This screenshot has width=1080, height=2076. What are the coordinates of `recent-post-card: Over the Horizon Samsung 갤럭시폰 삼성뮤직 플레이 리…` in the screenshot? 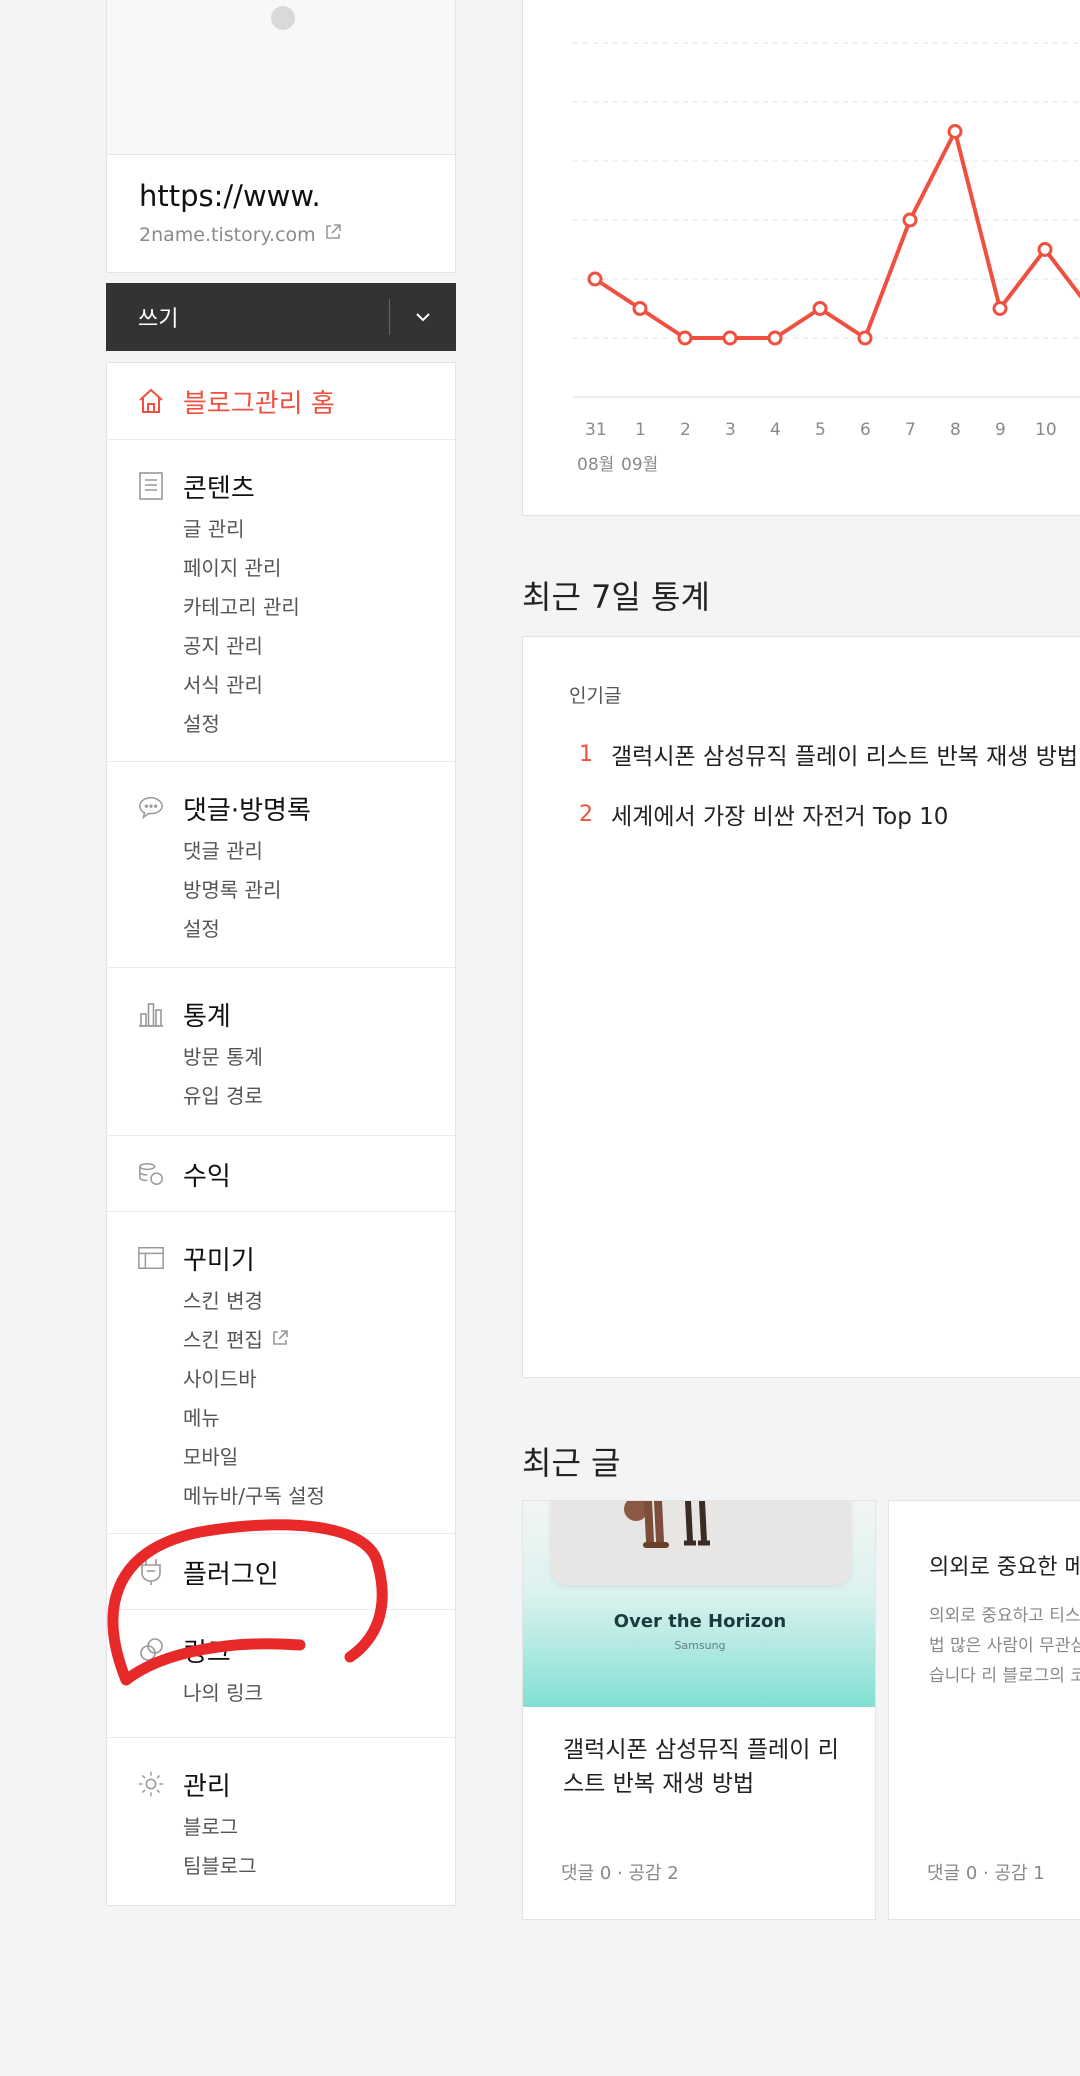 It's located at (699, 1710).